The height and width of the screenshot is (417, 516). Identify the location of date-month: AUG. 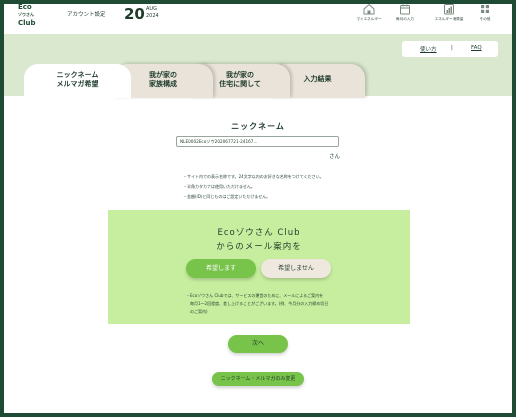
(151, 9).